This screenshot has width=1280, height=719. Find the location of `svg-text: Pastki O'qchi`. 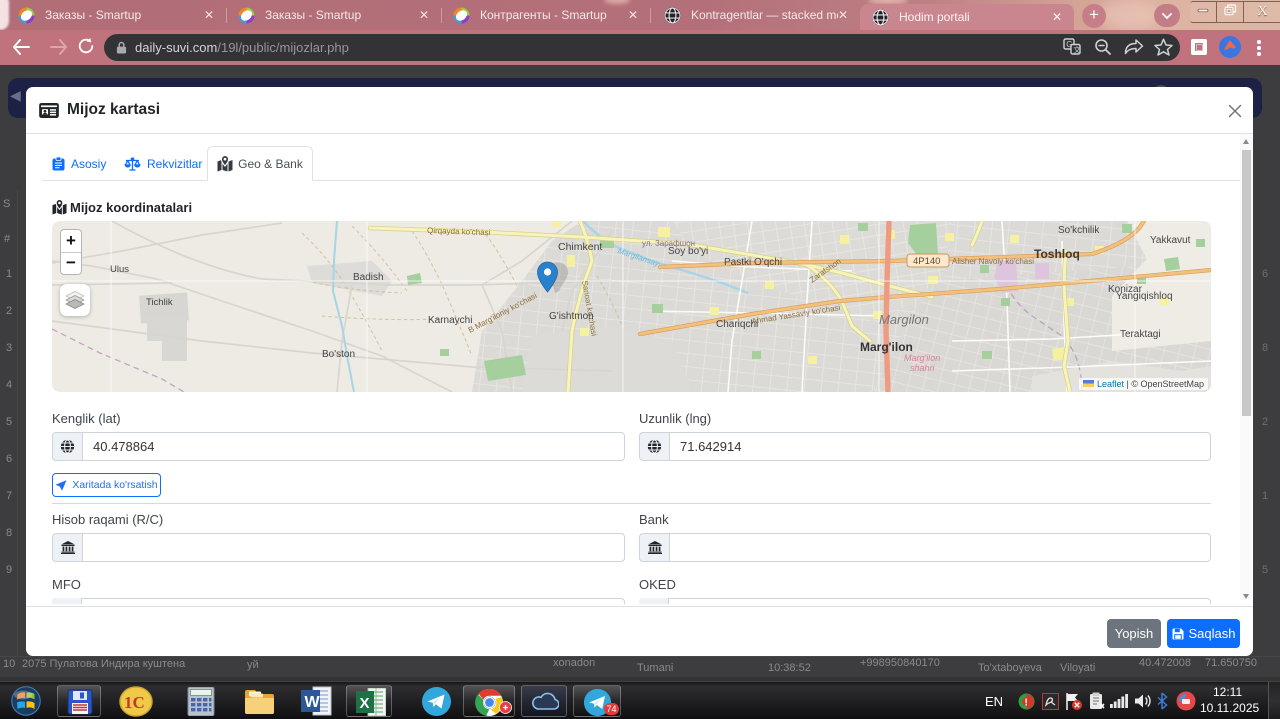

svg-text: Pastki O'qchi is located at coordinates (753, 262).